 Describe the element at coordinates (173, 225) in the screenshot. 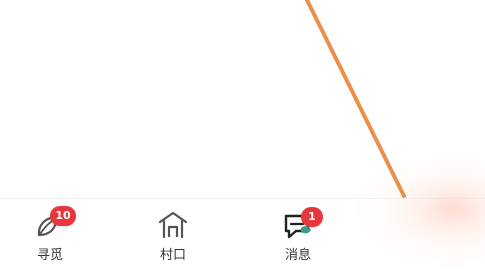

I see `house-icon` at that location.